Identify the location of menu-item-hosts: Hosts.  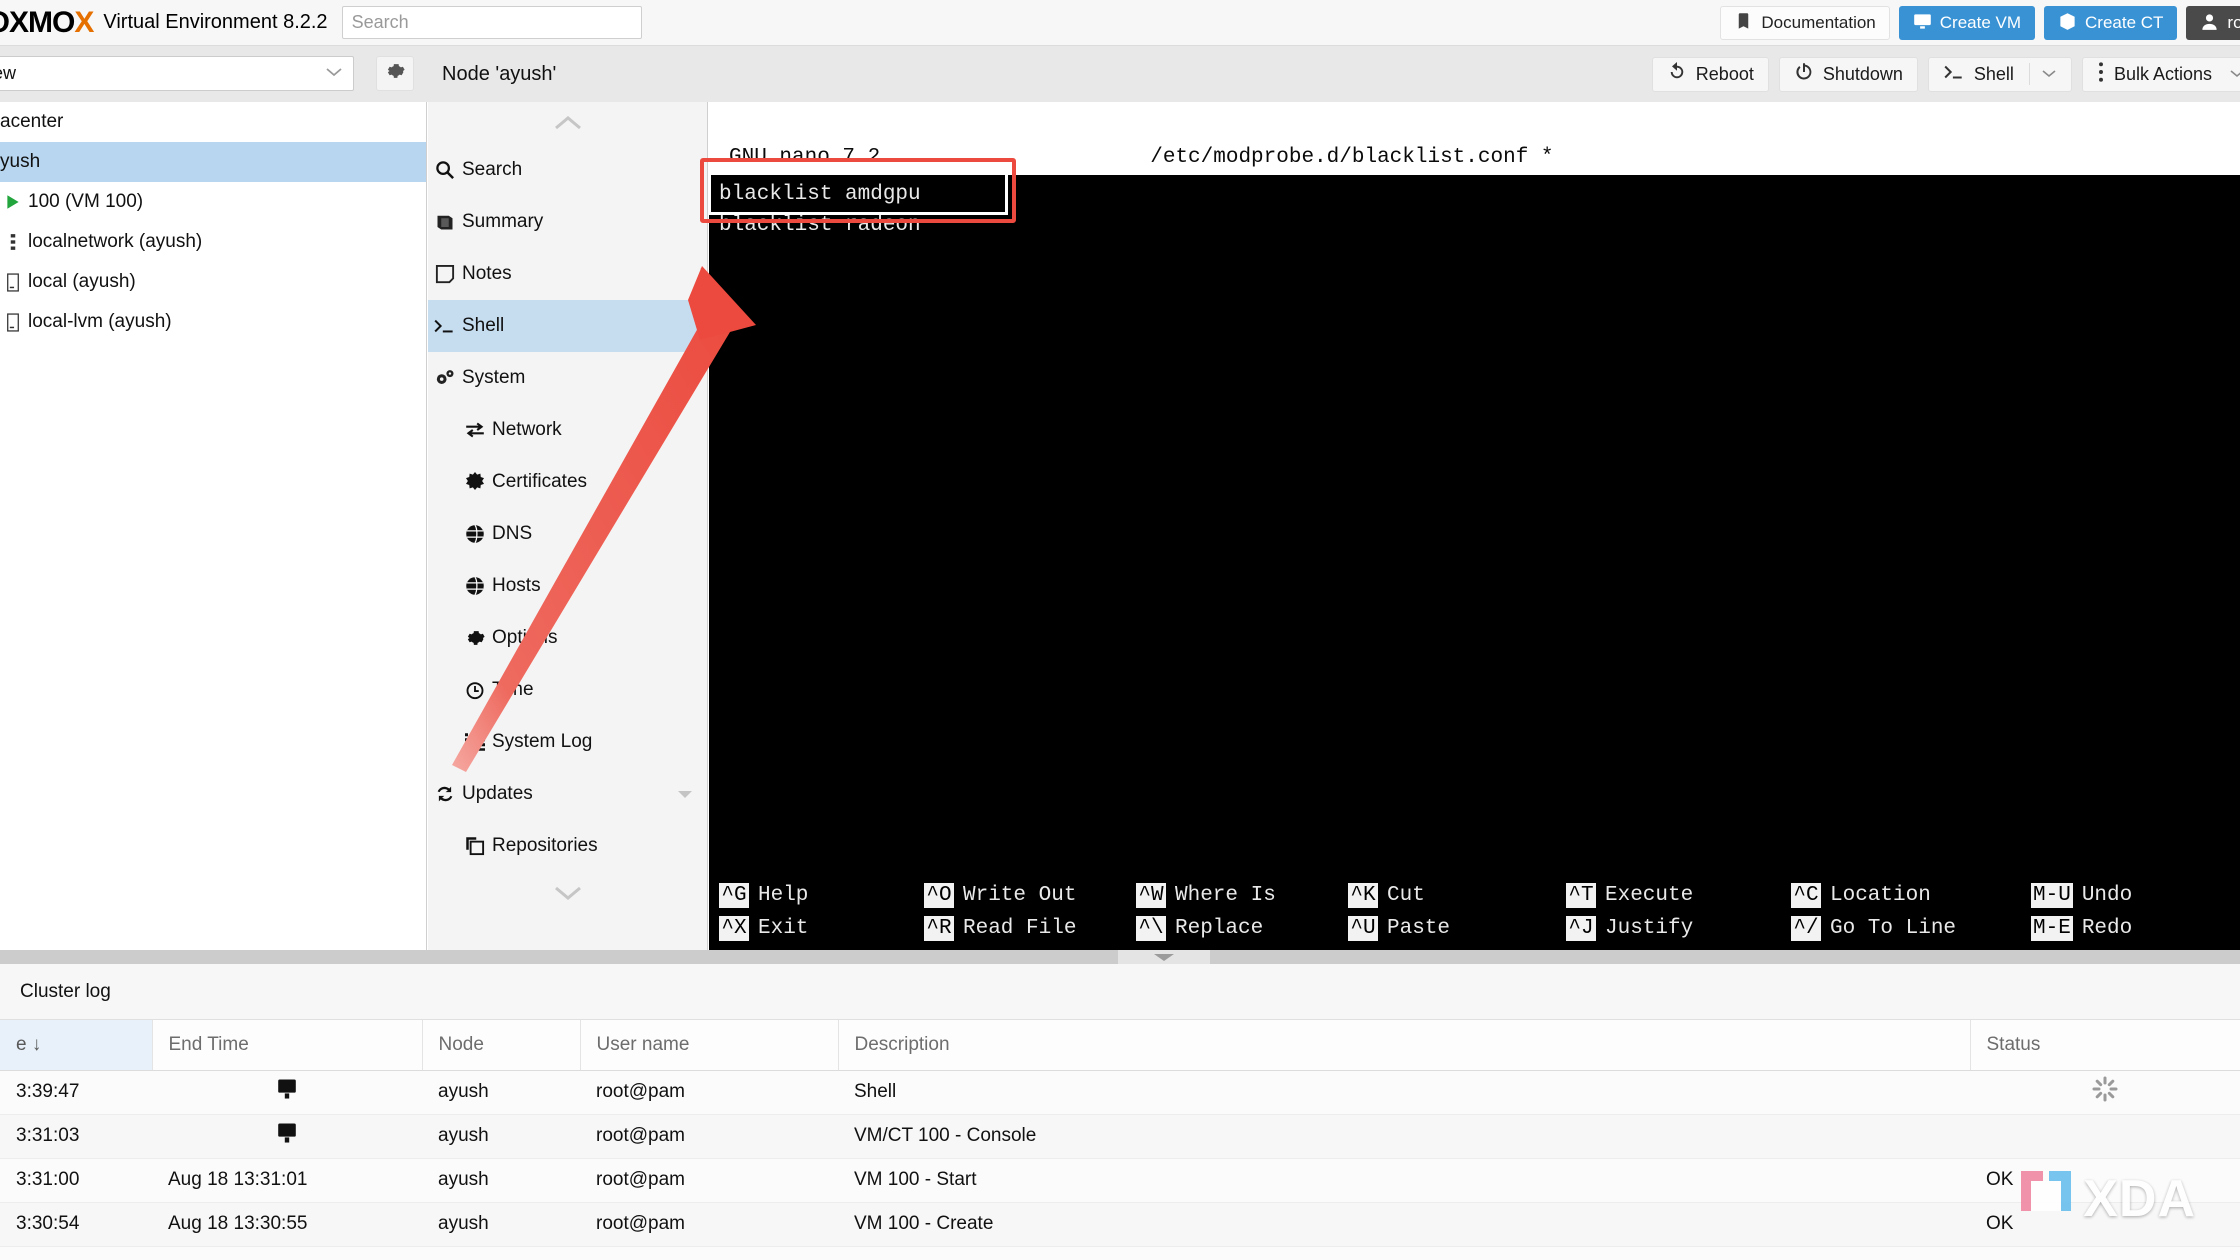
(567, 586).